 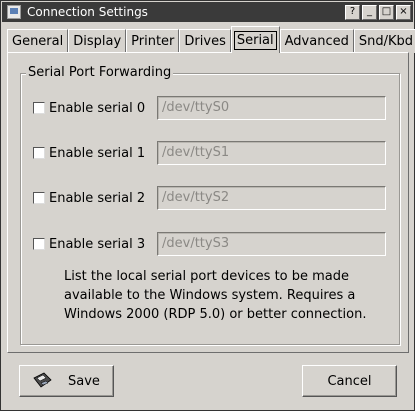 What do you see at coordinates (271, 153) in the screenshot?
I see `serial-1-device-input: /dev/ttyS1` at bounding box center [271, 153].